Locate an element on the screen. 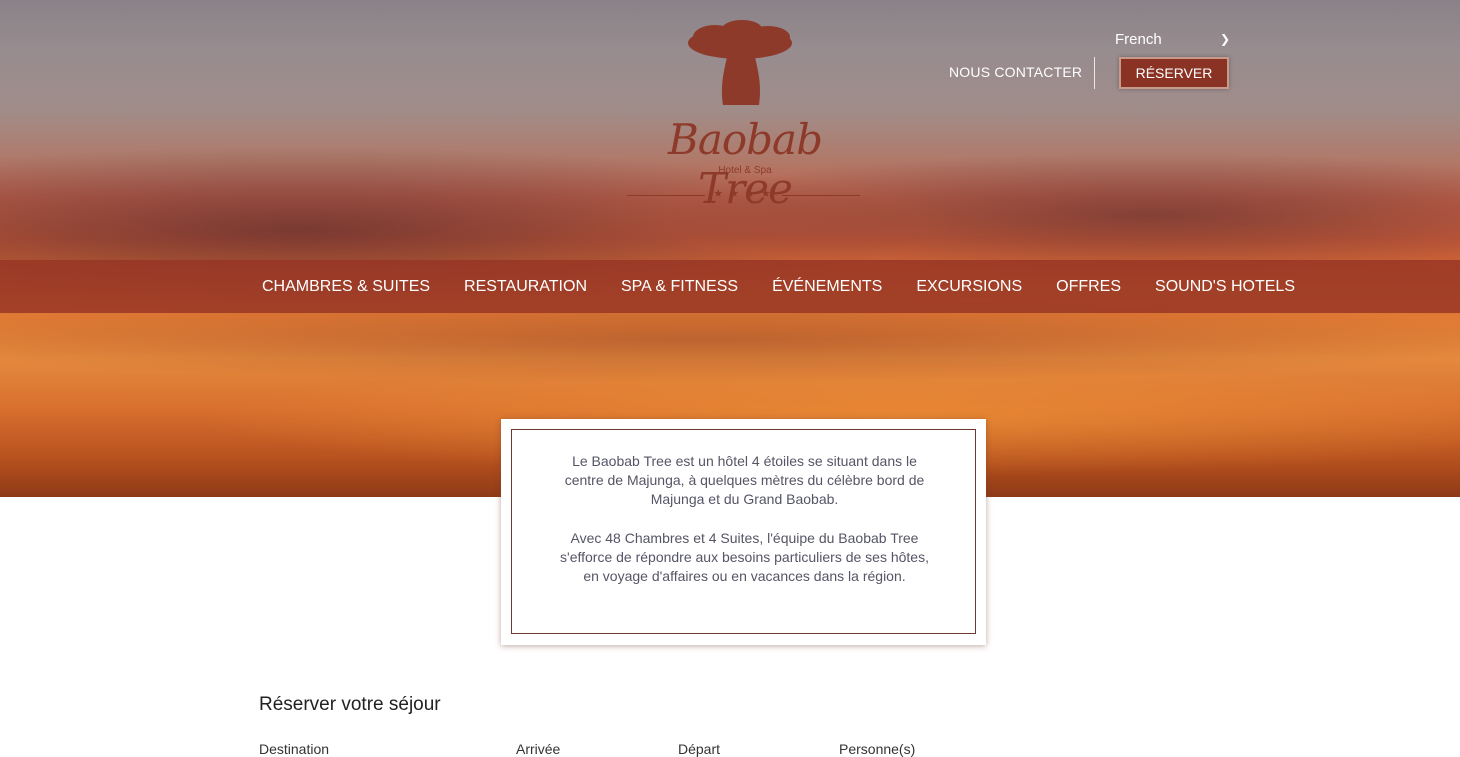 The image size is (1460, 757). language-select: French ❯ is located at coordinates (1172, 39).